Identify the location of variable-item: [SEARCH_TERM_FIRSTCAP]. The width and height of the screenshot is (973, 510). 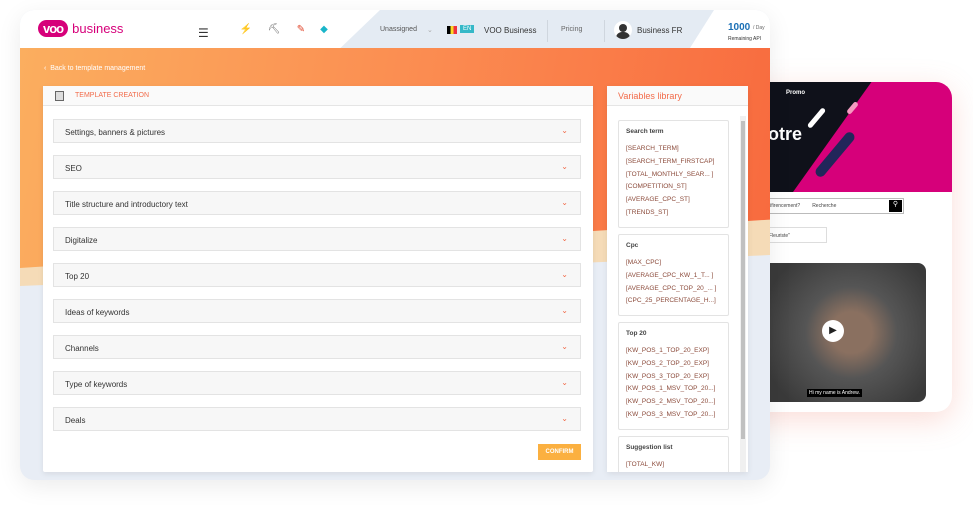
(673, 162).